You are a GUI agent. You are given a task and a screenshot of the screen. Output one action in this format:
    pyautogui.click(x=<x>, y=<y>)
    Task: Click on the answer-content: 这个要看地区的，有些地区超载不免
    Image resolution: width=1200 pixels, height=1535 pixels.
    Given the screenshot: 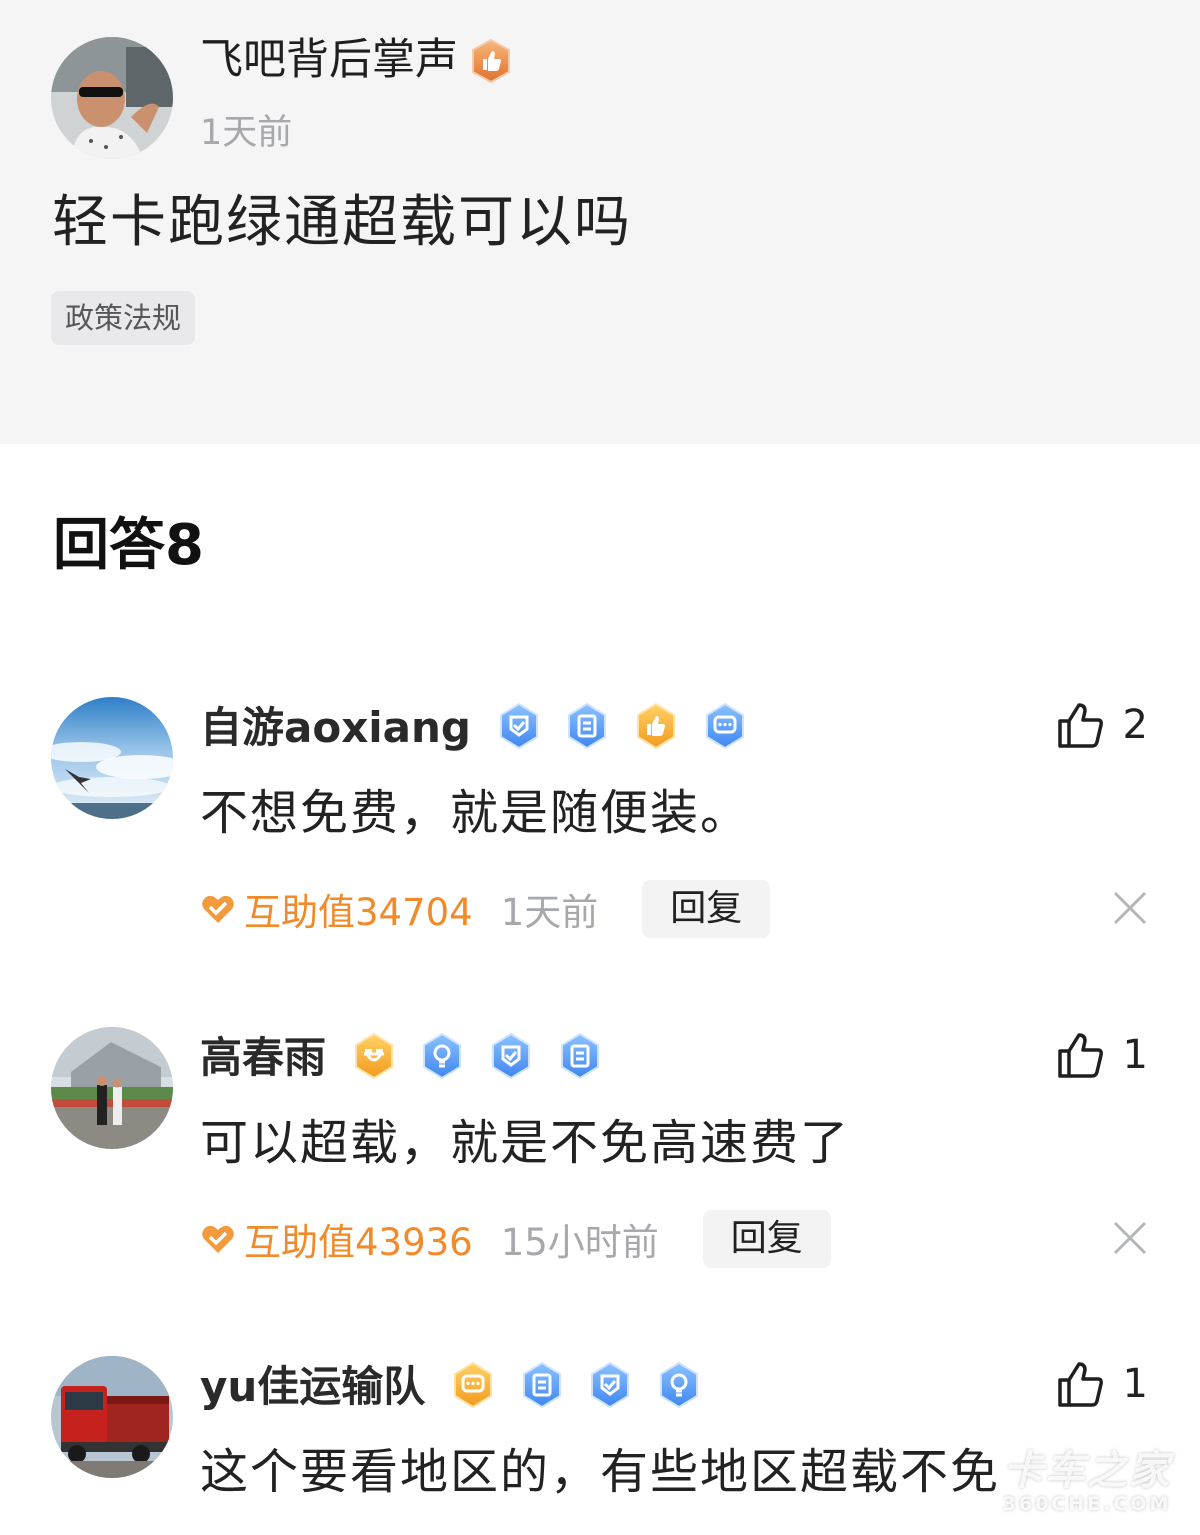 What is the action you would take?
    pyautogui.click(x=600, y=1472)
    